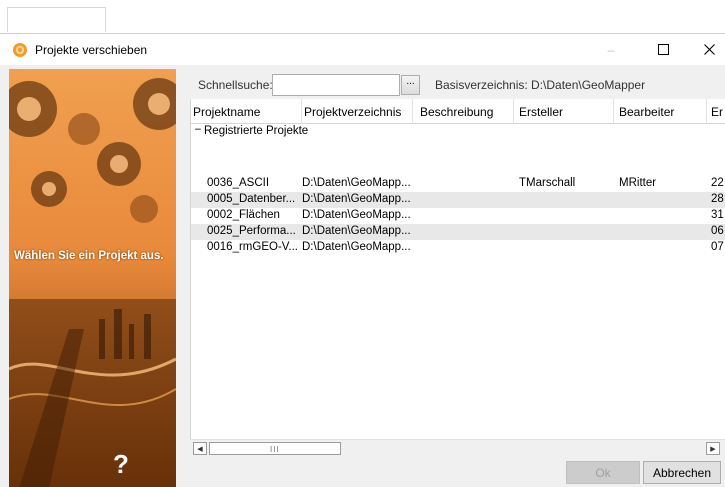  I want to click on column-header-erstellt: Er, so click(716, 111).